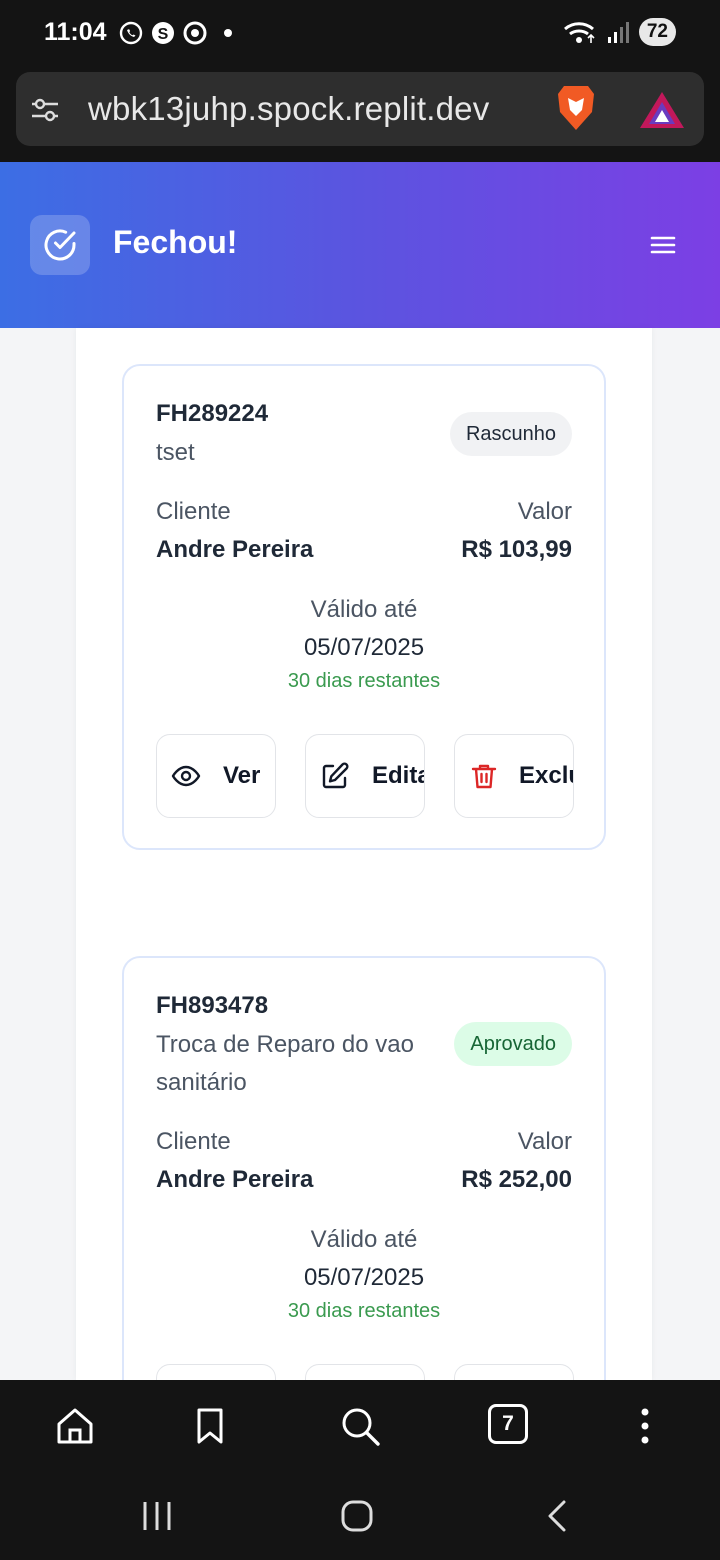 The height and width of the screenshot is (1560, 720). Describe the element at coordinates (157, 1516) in the screenshot. I see `recent-apps-icon` at that location.